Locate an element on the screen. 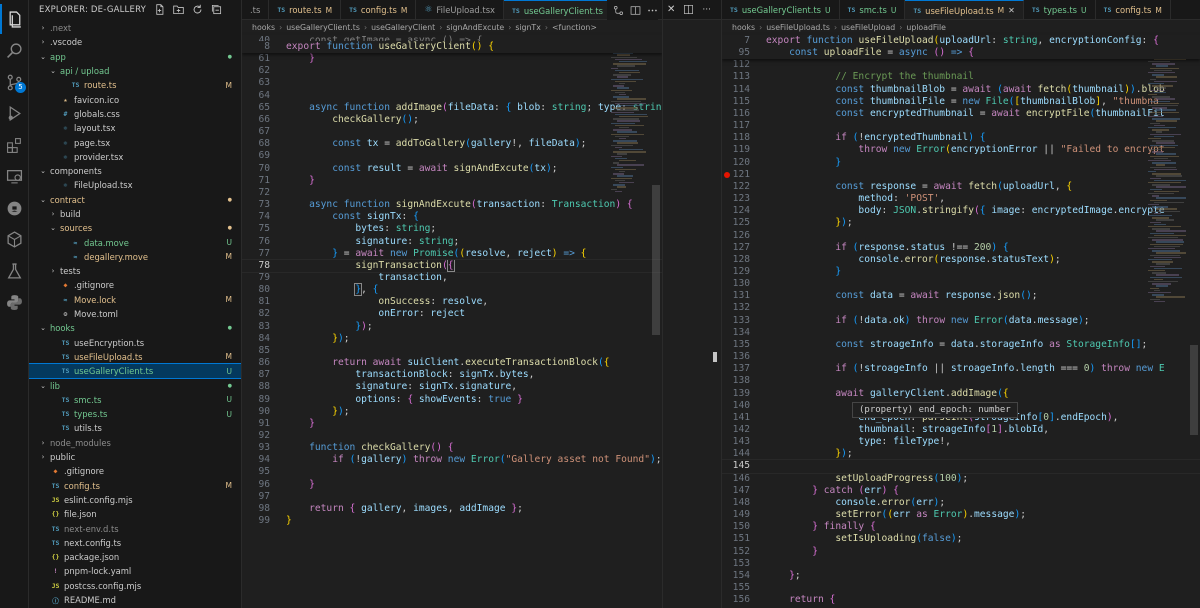  code-line: 155 is located at coordinates (961, 588).